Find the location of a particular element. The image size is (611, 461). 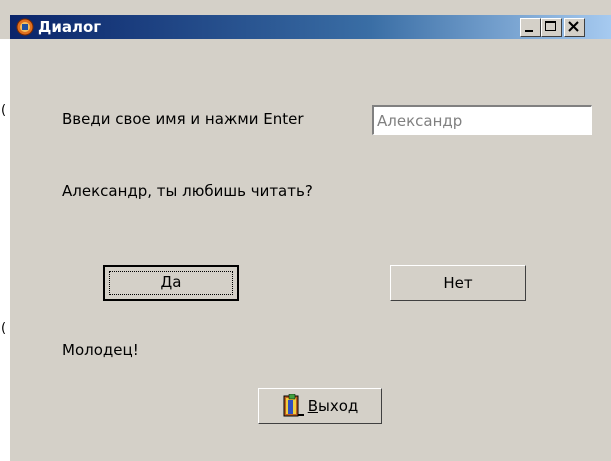

minimize-icon is located at coordinates (529, 31).